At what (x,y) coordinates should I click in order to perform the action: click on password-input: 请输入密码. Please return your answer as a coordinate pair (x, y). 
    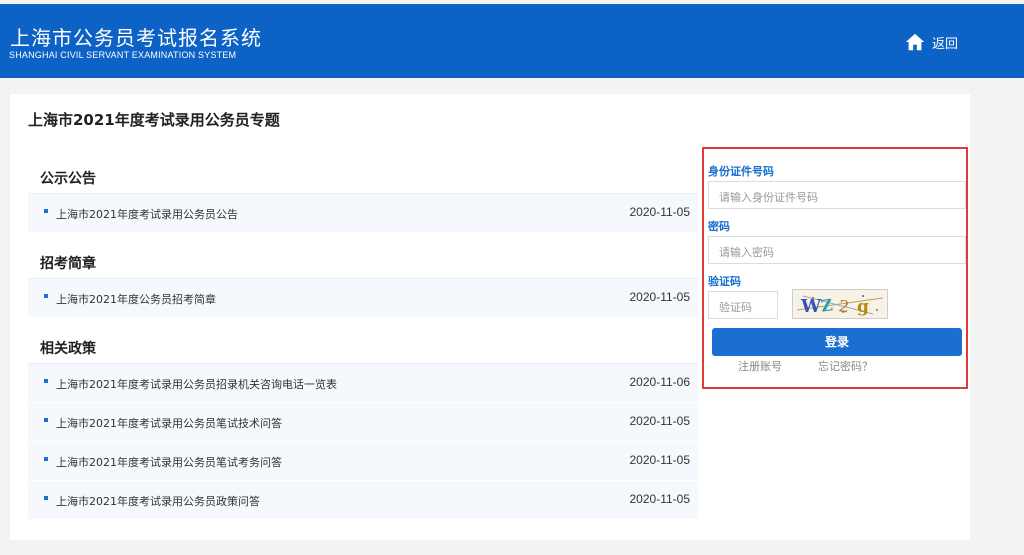
    Looking at the image, I should click on (837, 250).